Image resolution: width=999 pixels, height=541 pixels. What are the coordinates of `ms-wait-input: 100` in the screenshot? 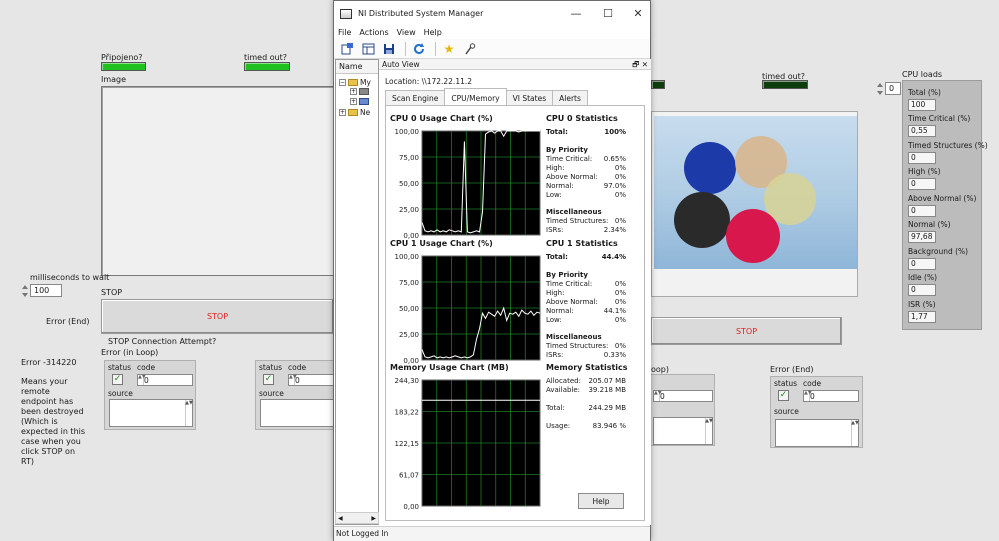 It's located at (46, 290).